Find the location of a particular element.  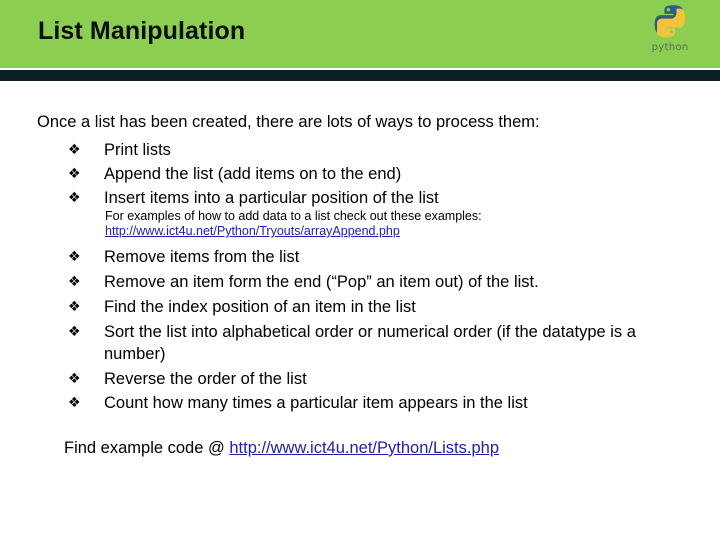

python-logo-icon is located at coordinates (670, 21).